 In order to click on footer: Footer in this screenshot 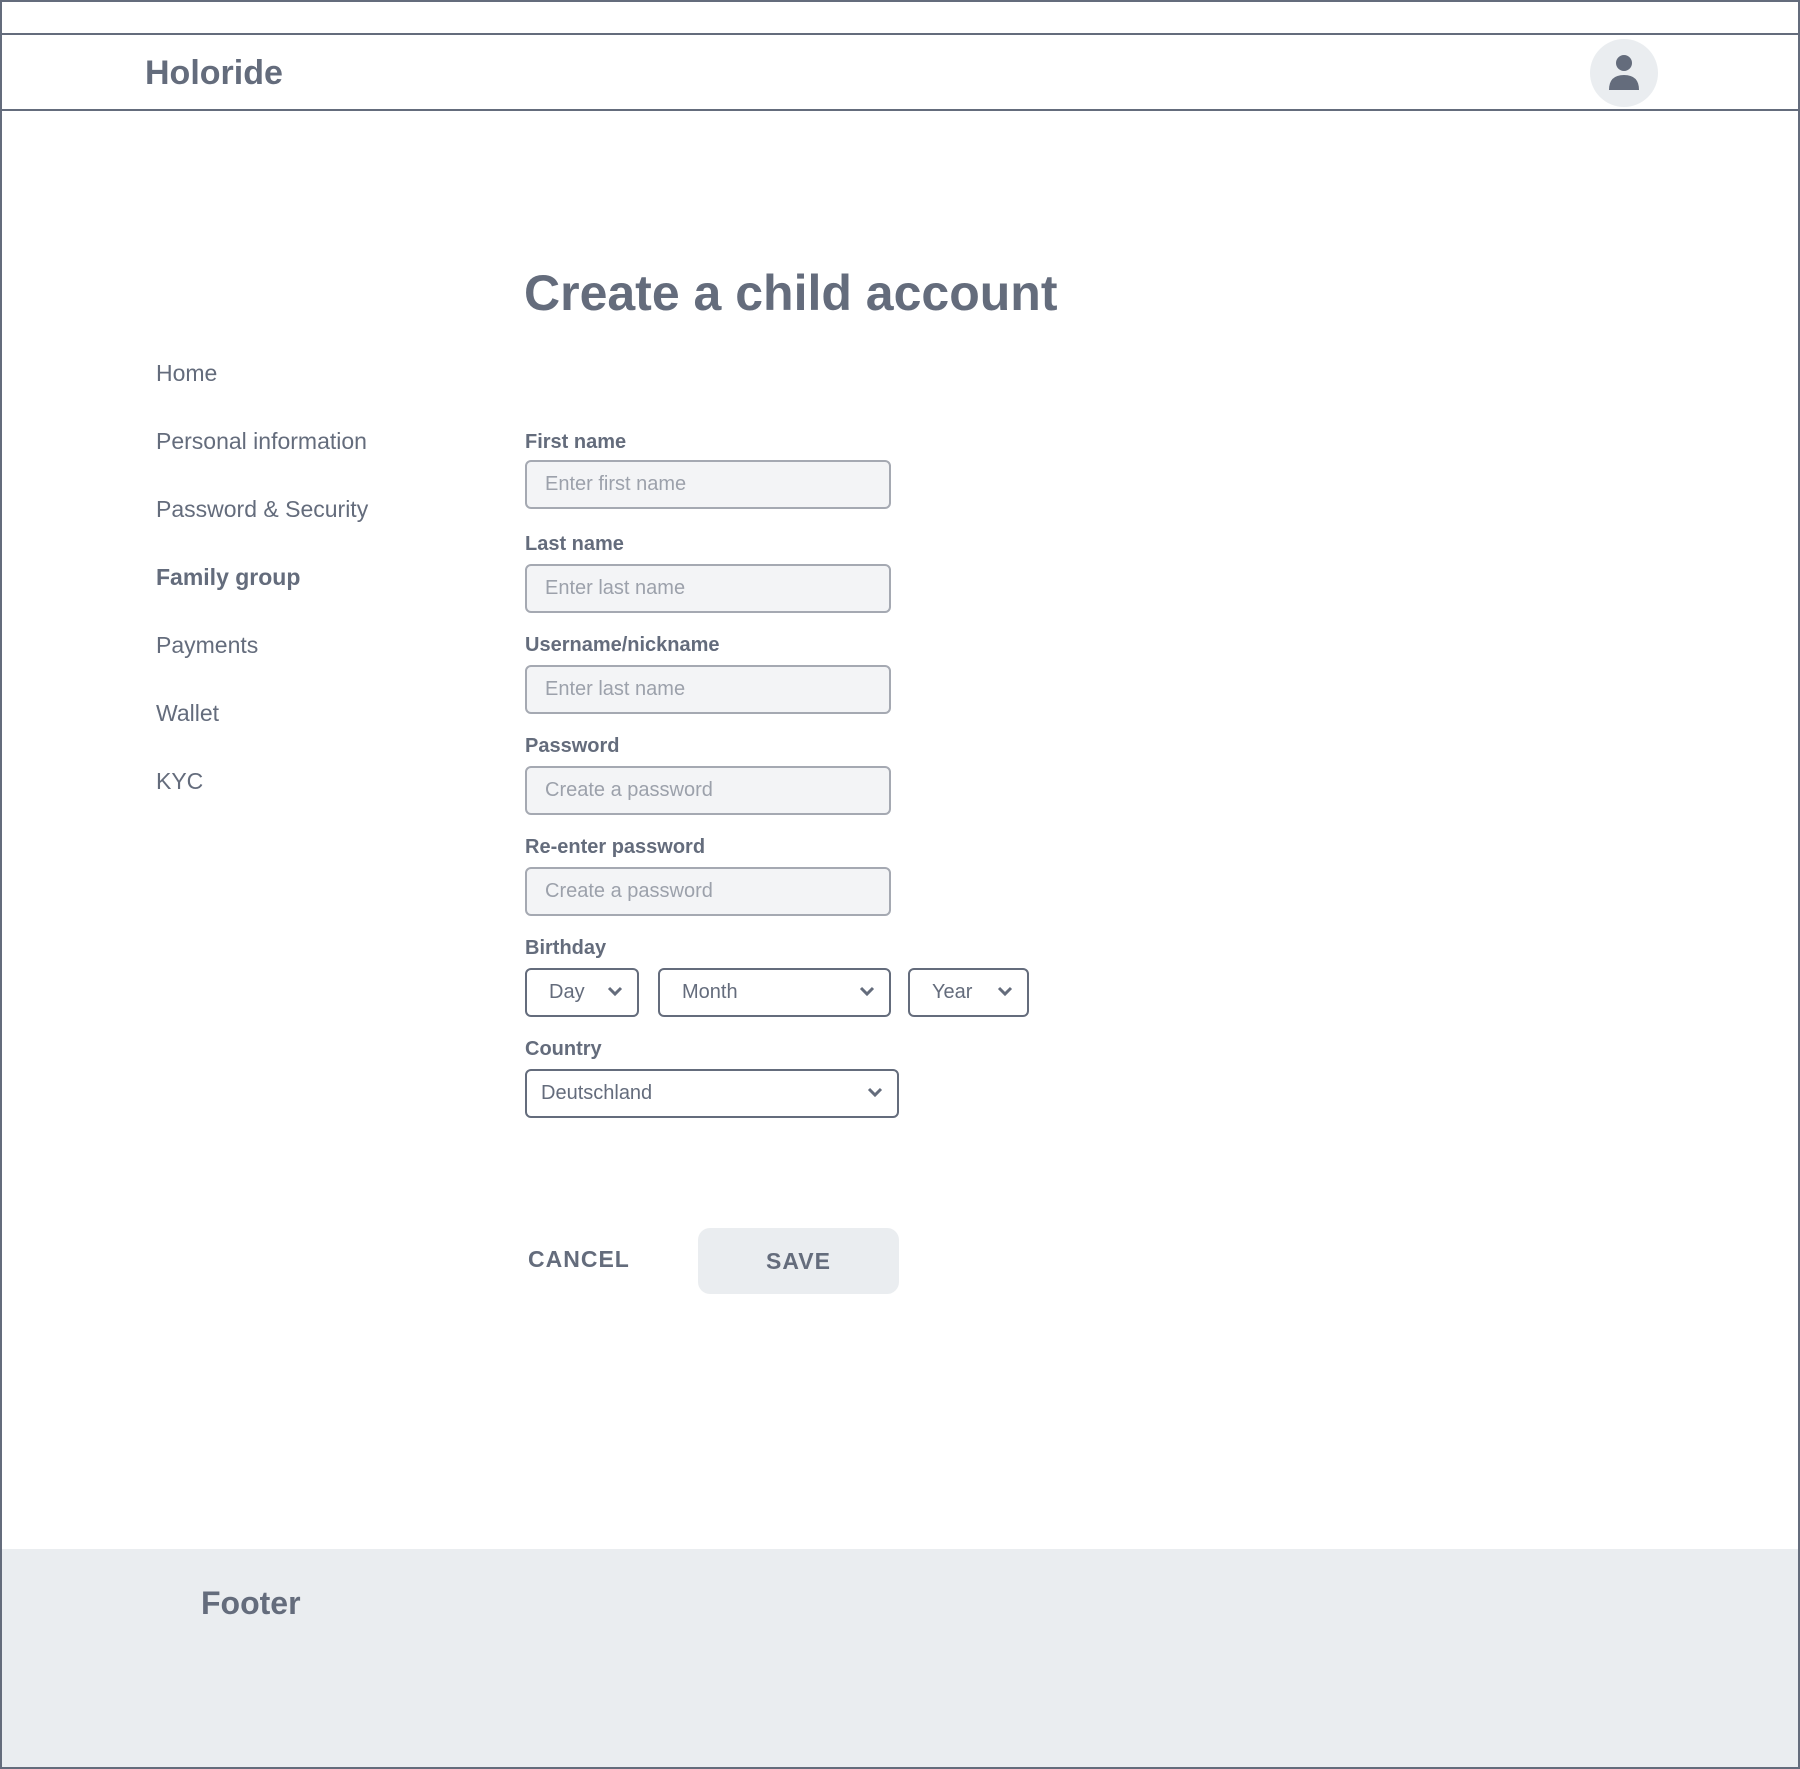, I will do `click(900, 1658)`.